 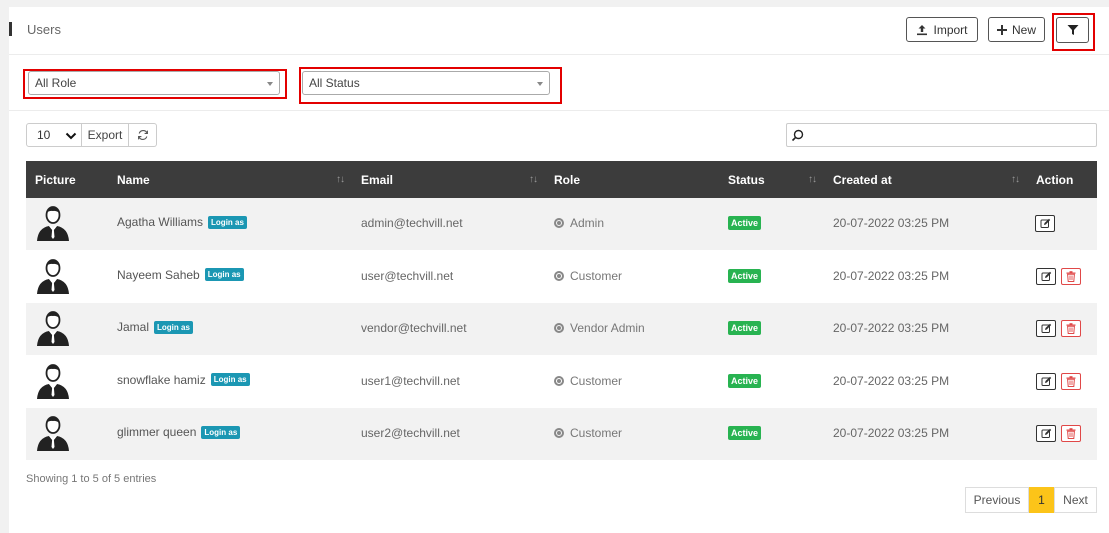 I want to click on user-role-cell: Admin, so click(x=579, y=223).